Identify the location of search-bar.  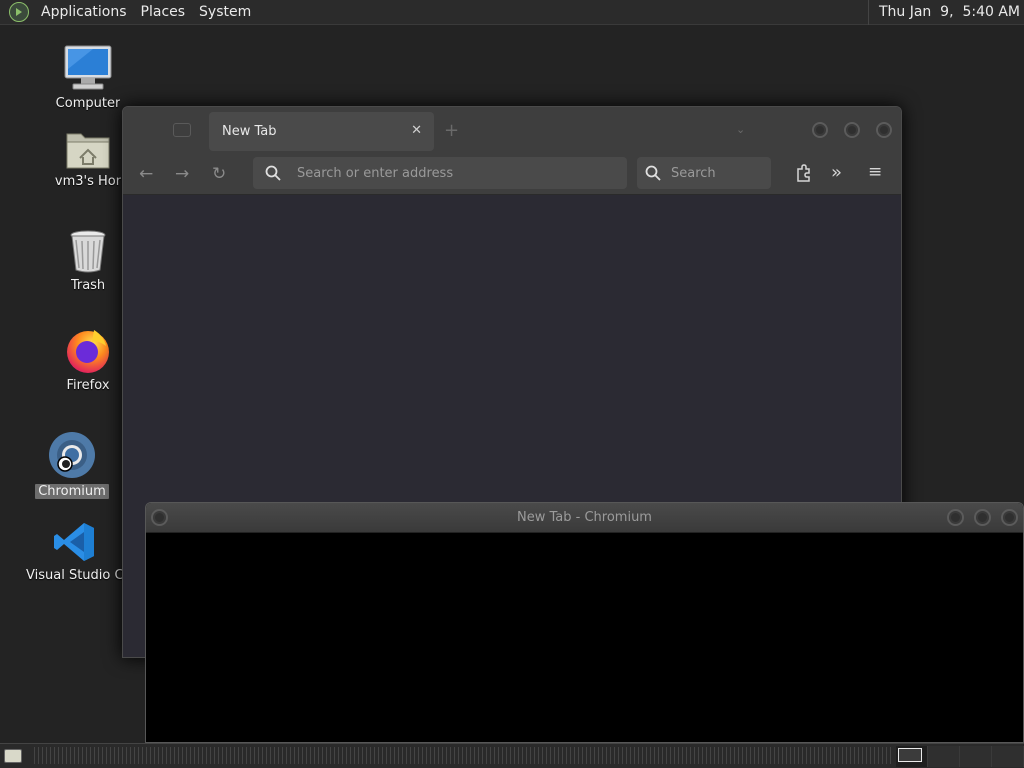
(704, 173).